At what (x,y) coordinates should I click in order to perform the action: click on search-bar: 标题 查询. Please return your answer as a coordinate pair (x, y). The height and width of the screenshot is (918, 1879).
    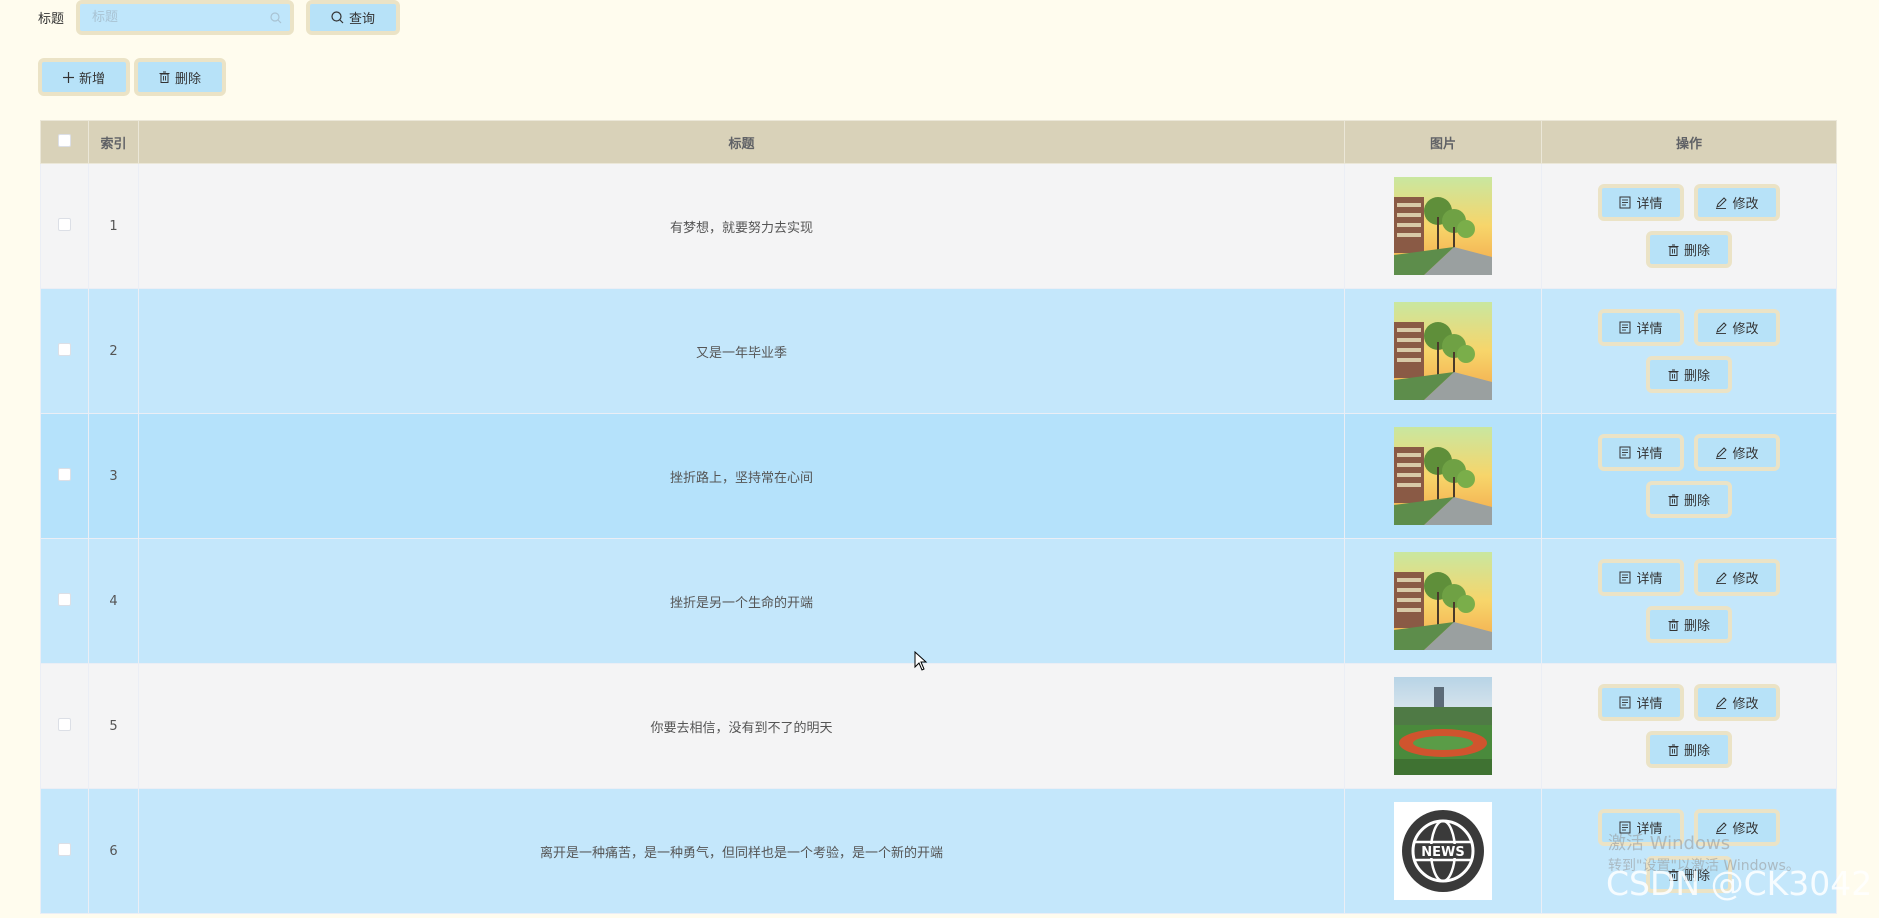
    Looking at the image, I should click on (219, 17).